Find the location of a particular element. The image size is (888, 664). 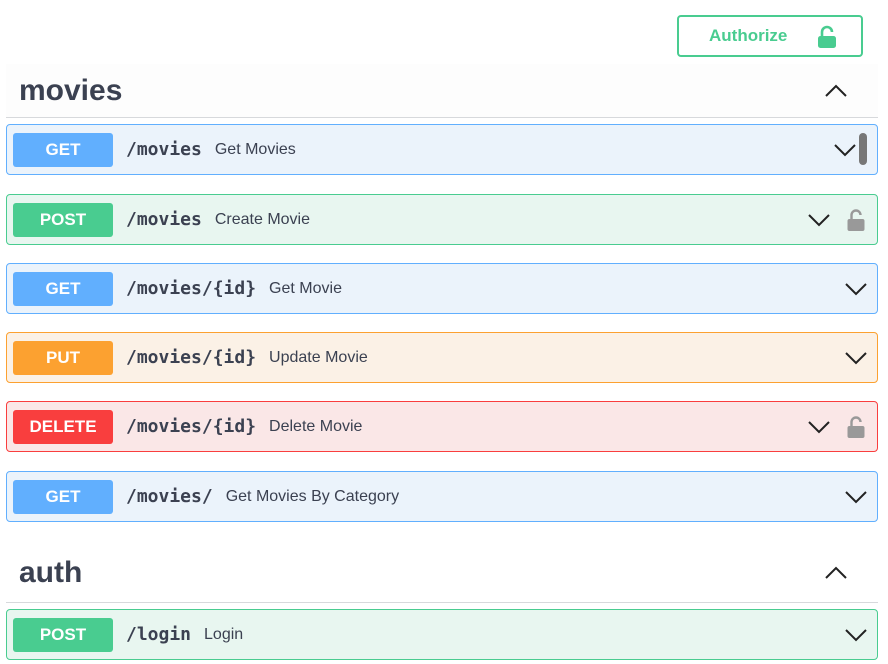

section-title: auth is located at coordinates (51, 572).